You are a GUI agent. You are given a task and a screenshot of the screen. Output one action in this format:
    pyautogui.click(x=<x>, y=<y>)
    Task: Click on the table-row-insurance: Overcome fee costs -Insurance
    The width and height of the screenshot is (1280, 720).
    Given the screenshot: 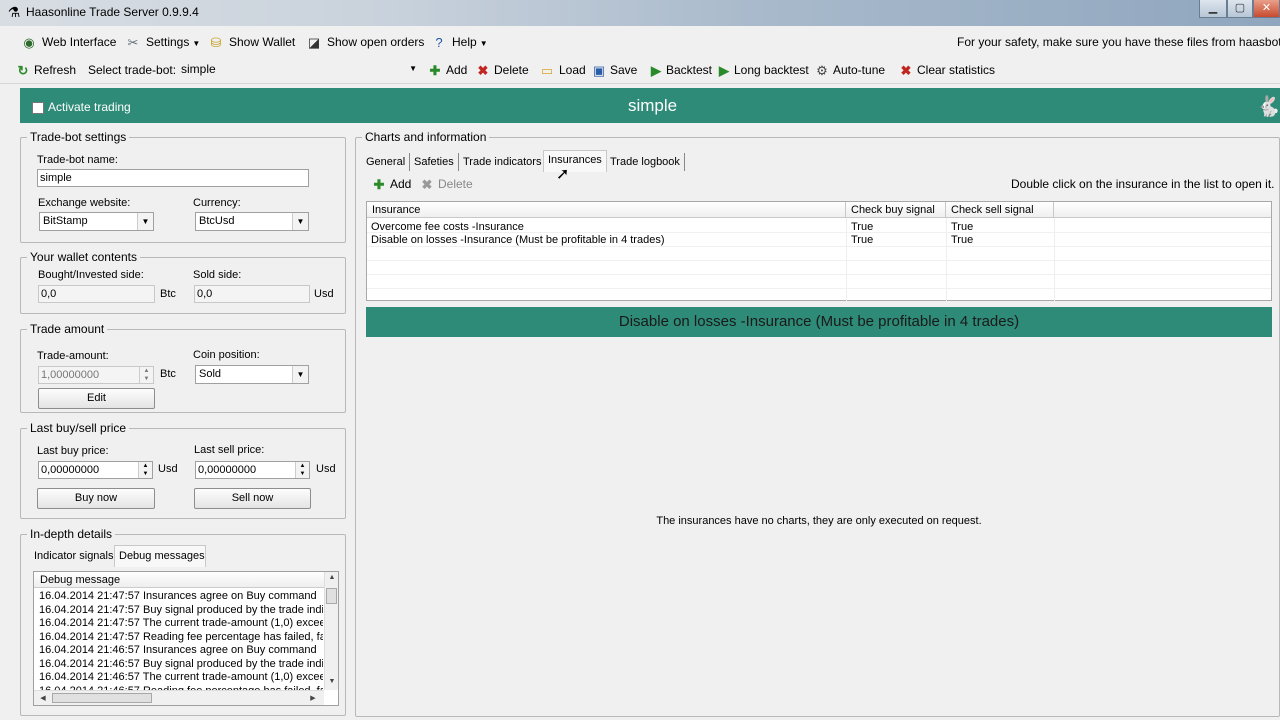 What is the action you would take?
    pyautogui.click(x=445, y=227)
    